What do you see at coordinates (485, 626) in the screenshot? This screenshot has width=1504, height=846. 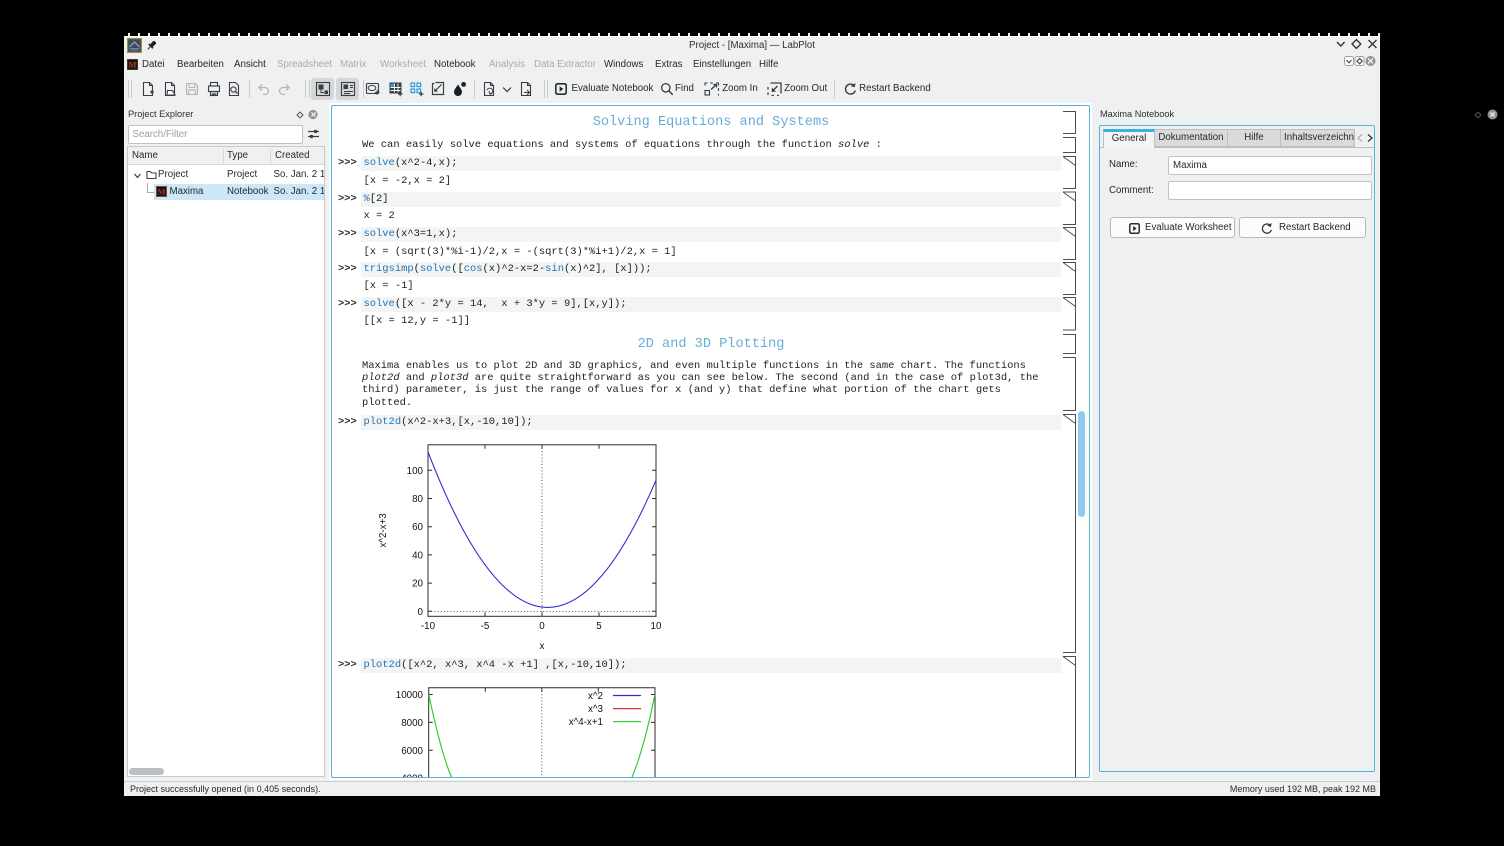 I see `svg-text: -5` at bounding box center [485, 626].